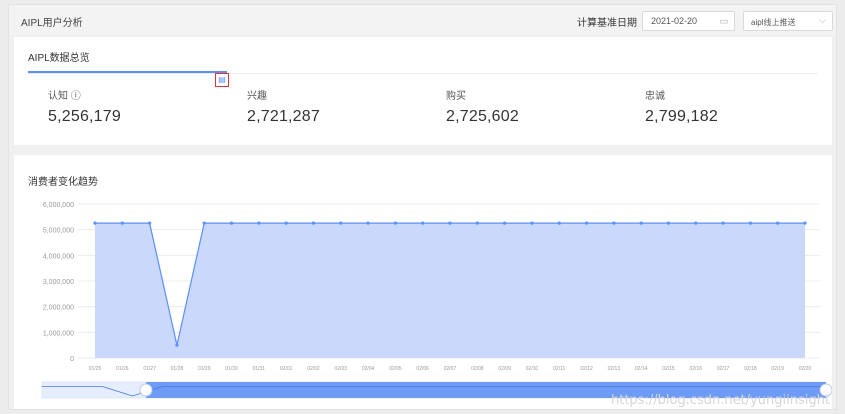 The height and width of the screenshot is (414, 845). Describe the element at coordinates (423, 73) in the screenshot. I see `divider` at that location.